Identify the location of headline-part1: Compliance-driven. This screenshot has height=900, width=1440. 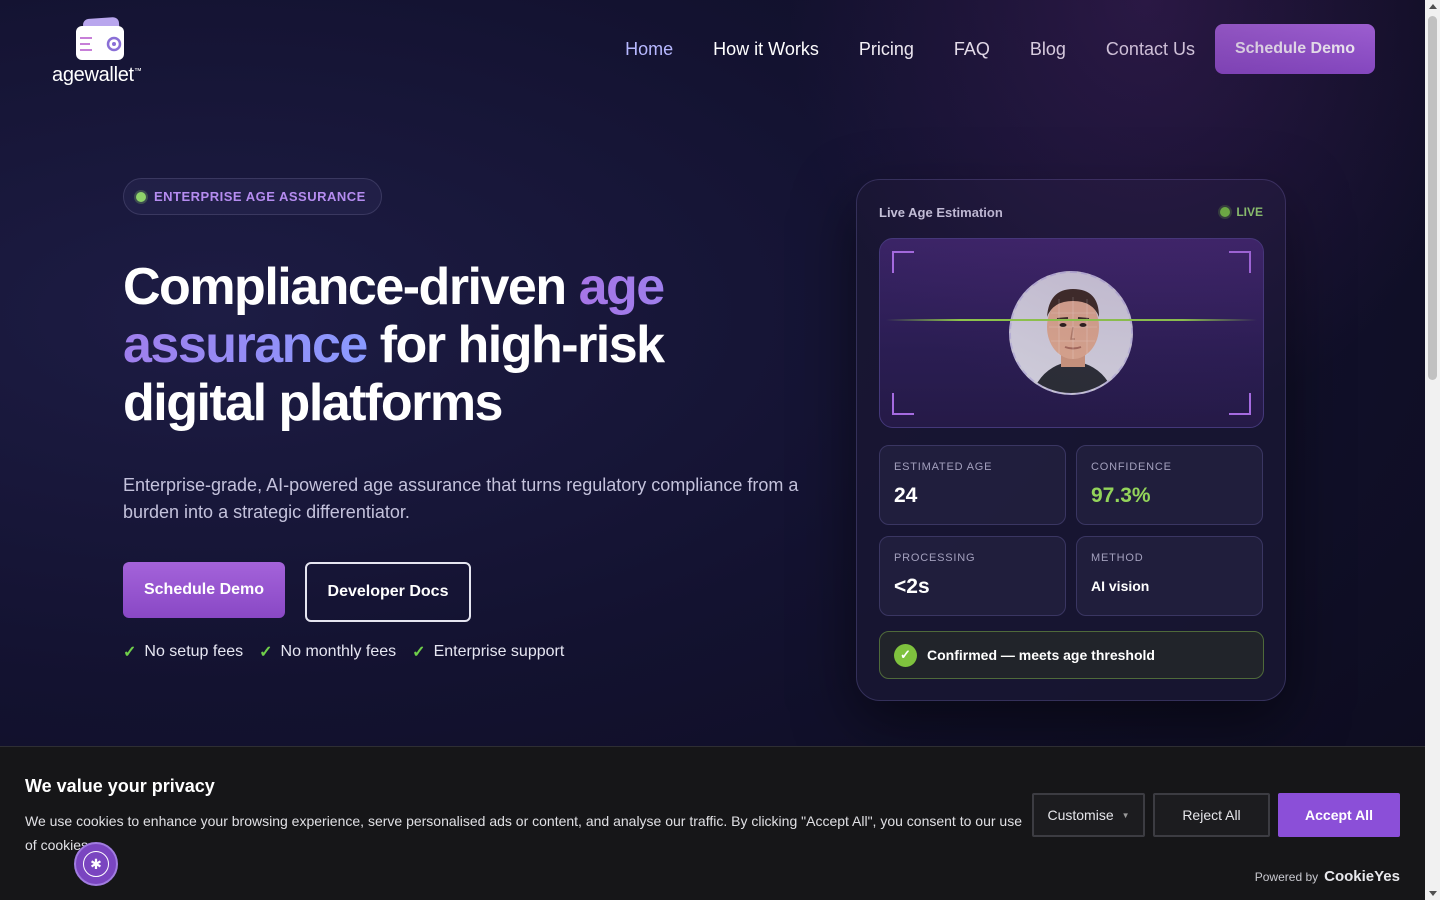
(351, 287).